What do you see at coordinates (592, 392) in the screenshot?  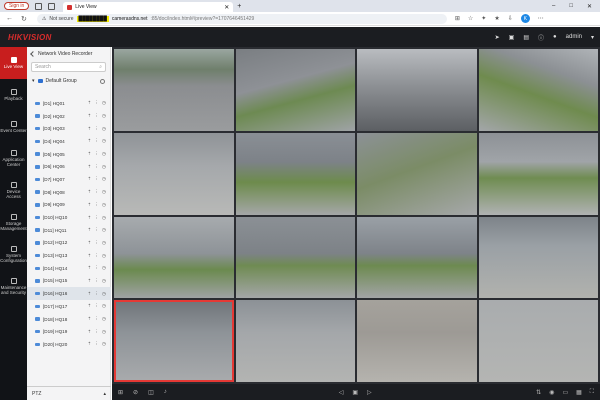 I see `fullscreen-icon: ⛶` at bounding box center [592, 392].